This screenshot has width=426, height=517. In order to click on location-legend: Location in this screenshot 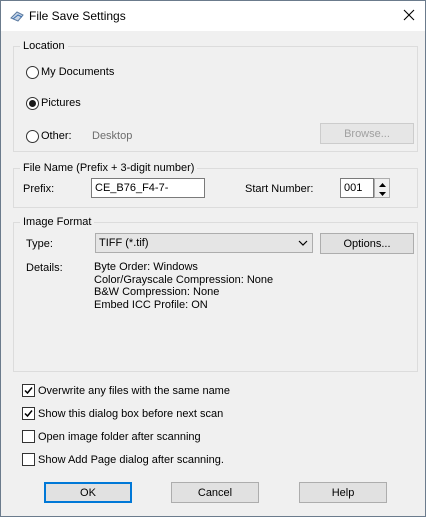, I will do `click(44, 46)`.